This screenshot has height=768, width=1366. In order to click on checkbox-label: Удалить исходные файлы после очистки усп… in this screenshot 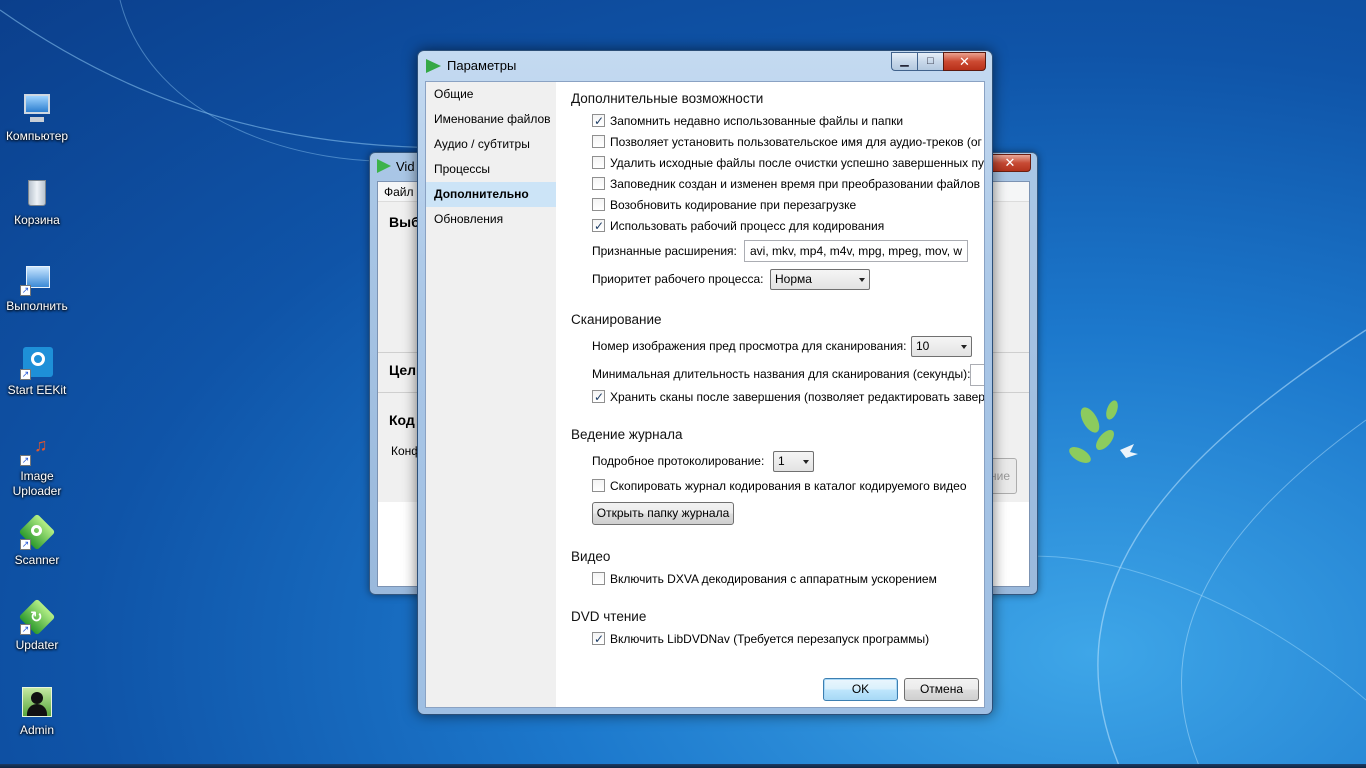, I will do `click(797, 163)`.